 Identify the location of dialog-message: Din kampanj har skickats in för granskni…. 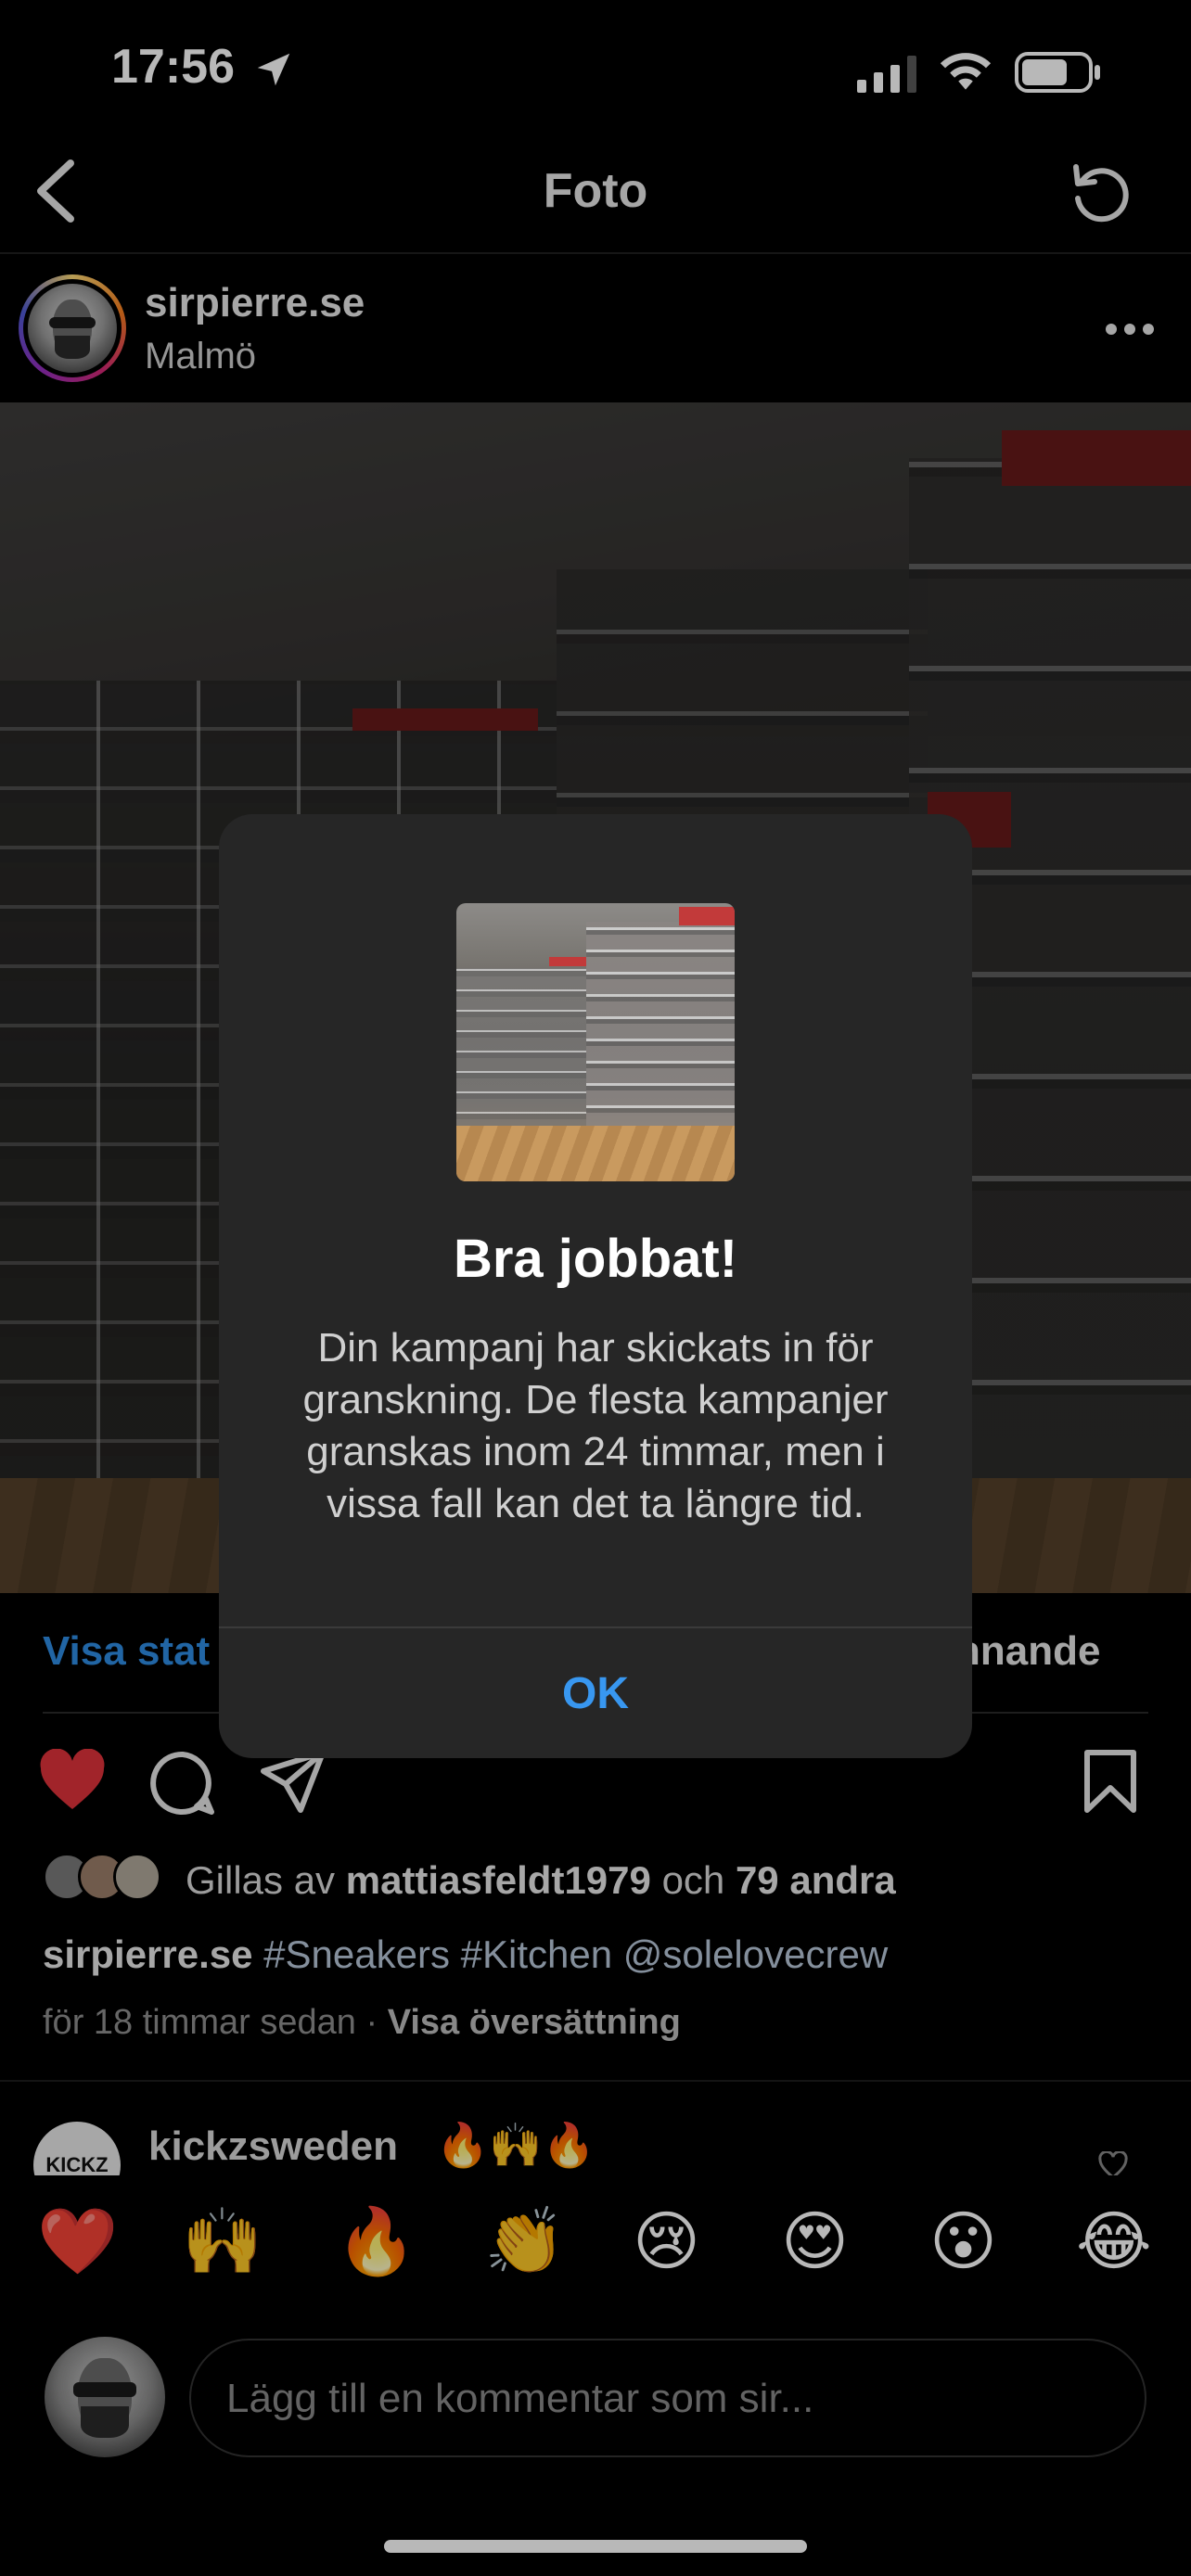
(595, 1425).